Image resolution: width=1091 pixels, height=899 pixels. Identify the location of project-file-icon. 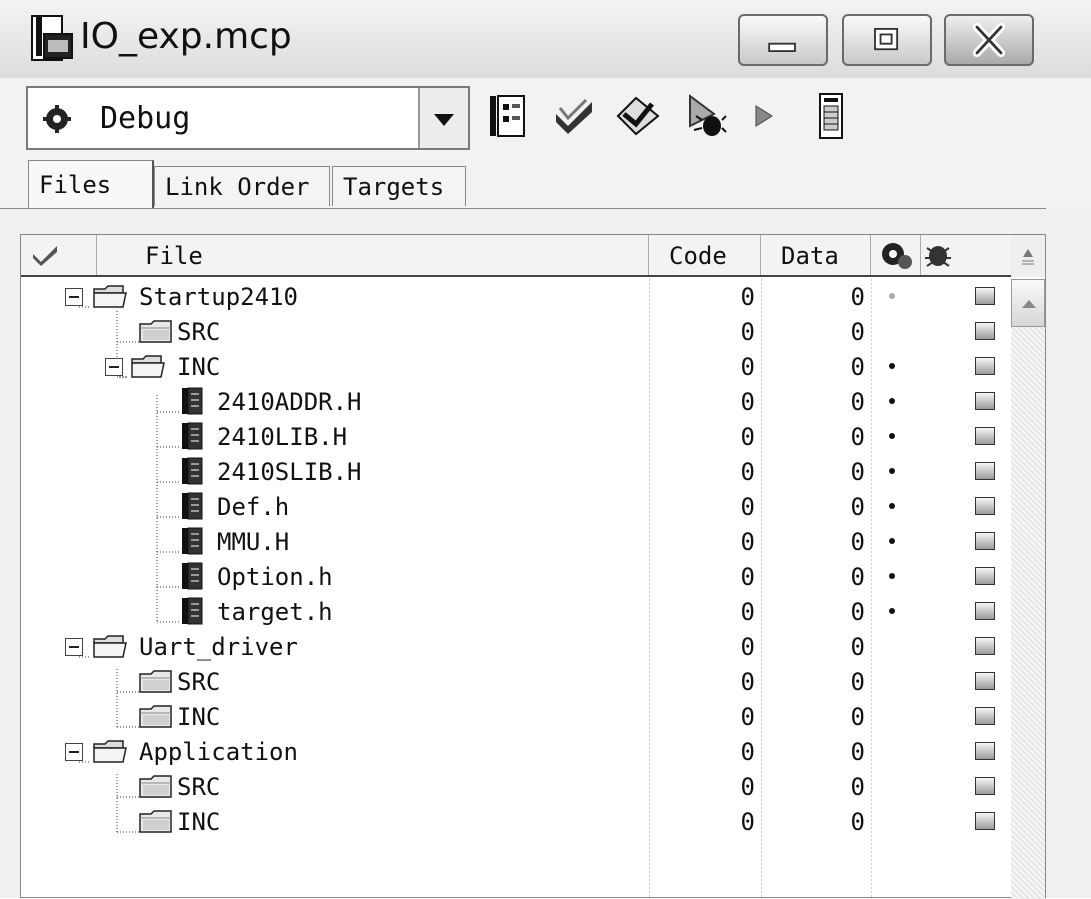
(52, 38).